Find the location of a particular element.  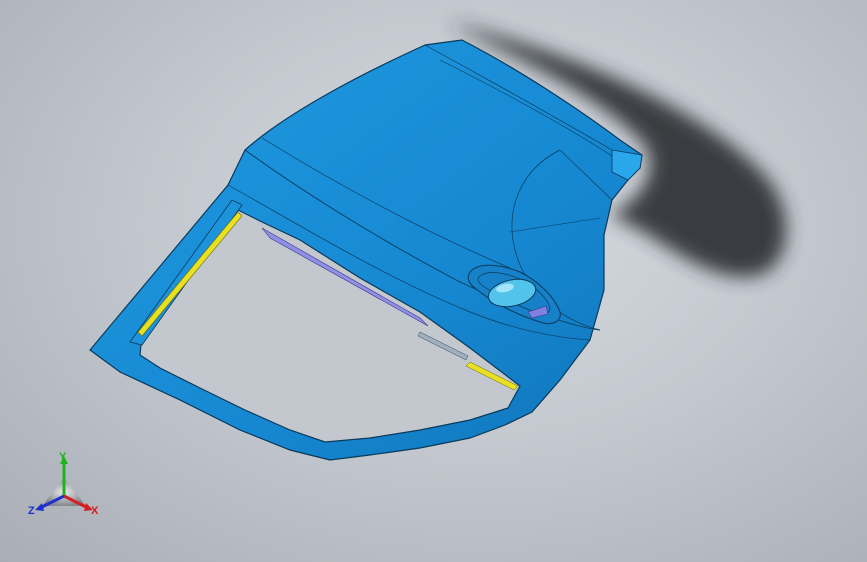

y-axis-label: Y is located at coordinates (63, 457).